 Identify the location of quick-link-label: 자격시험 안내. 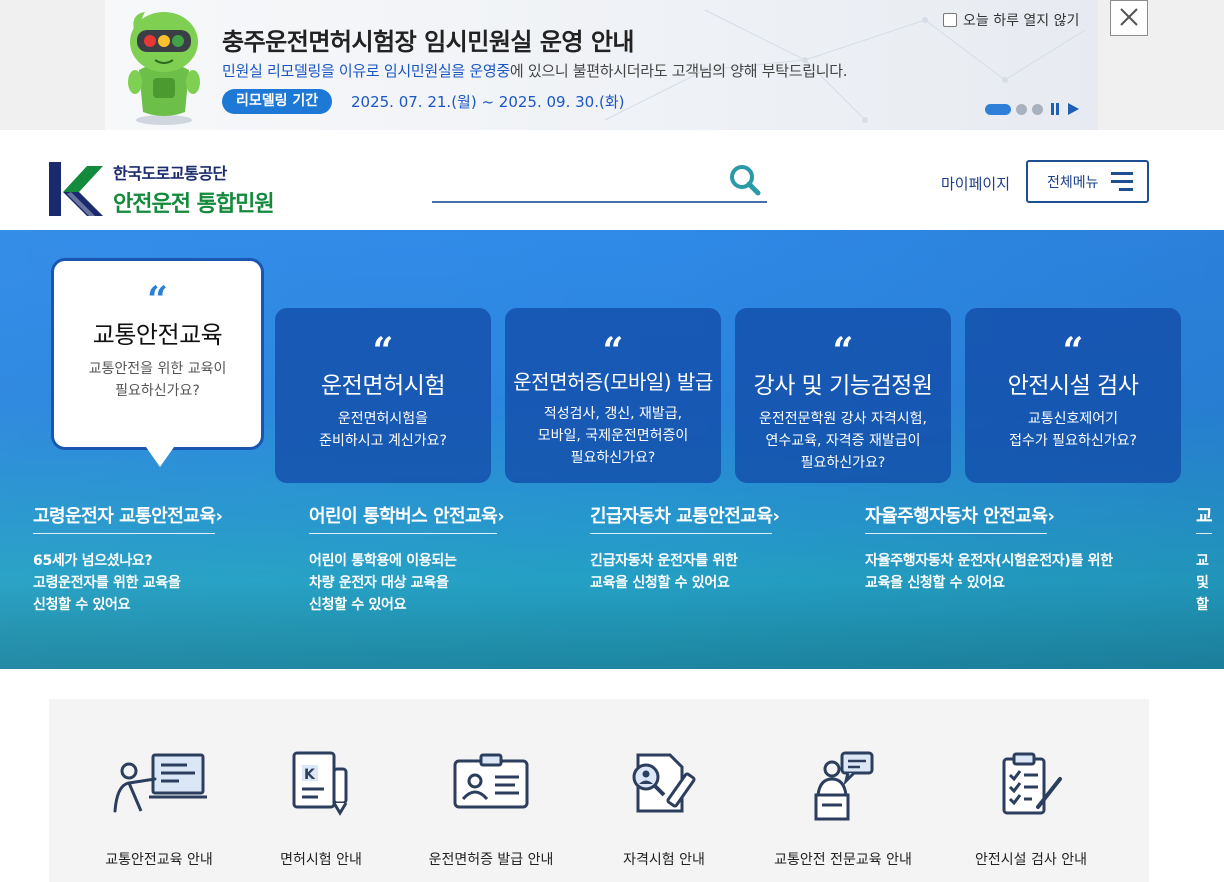
(664, 860).